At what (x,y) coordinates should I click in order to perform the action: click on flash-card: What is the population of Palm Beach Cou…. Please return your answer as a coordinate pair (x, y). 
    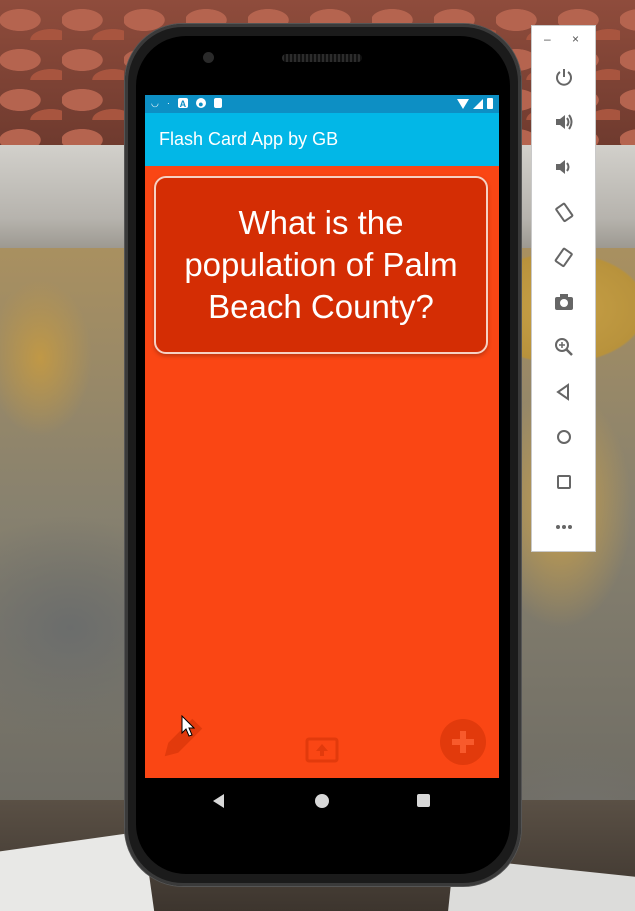
    Looking at the image, I should click on (321, 265).